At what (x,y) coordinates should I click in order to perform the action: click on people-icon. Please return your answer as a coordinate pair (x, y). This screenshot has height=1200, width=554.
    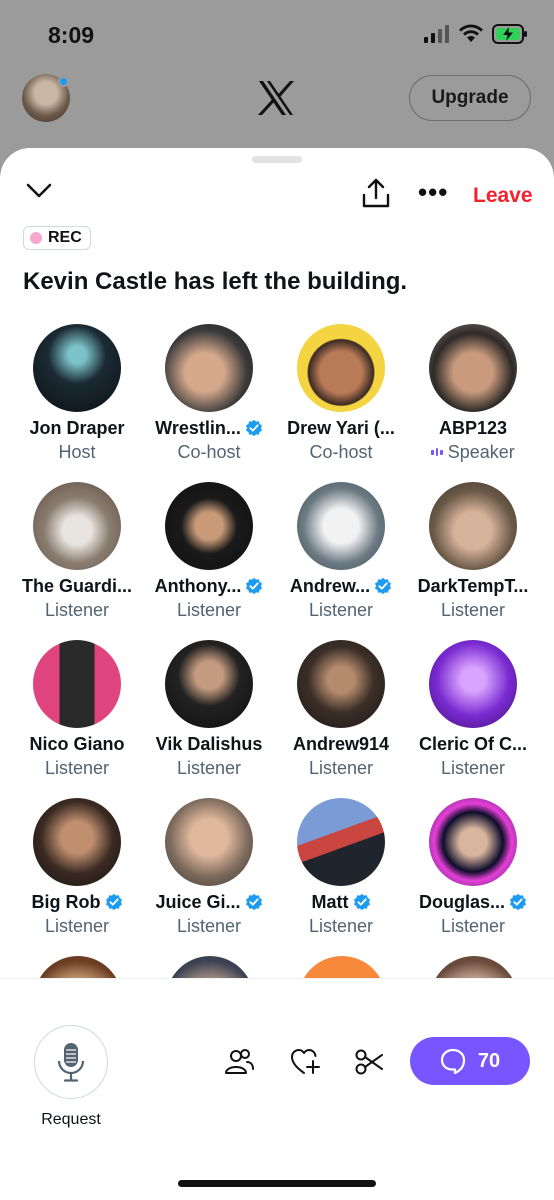
    Looking at the image, I should click on (239, 1061).